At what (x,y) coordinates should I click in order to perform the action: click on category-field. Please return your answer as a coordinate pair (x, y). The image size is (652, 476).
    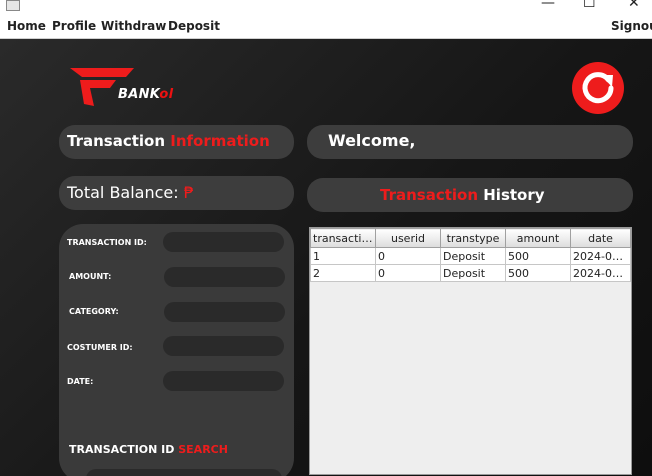
    Looking at the image, I should click on (224, 312).